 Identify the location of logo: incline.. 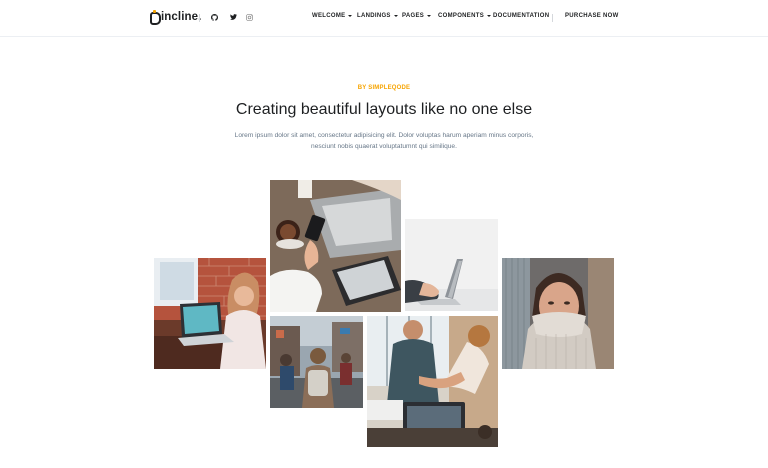
(176, 17).